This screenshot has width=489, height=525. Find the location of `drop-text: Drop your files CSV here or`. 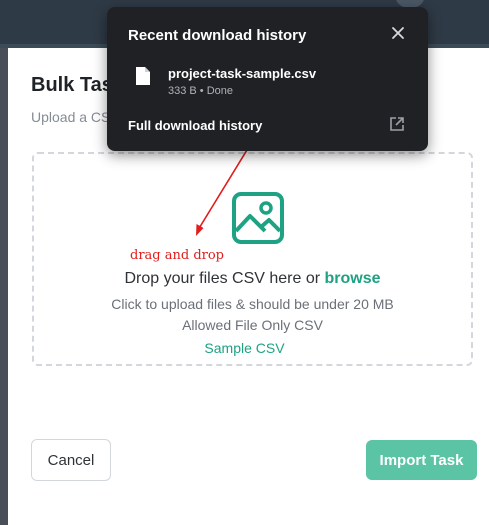

drop-text: Drop your files CSV here or is located at coordinates (222, 278).